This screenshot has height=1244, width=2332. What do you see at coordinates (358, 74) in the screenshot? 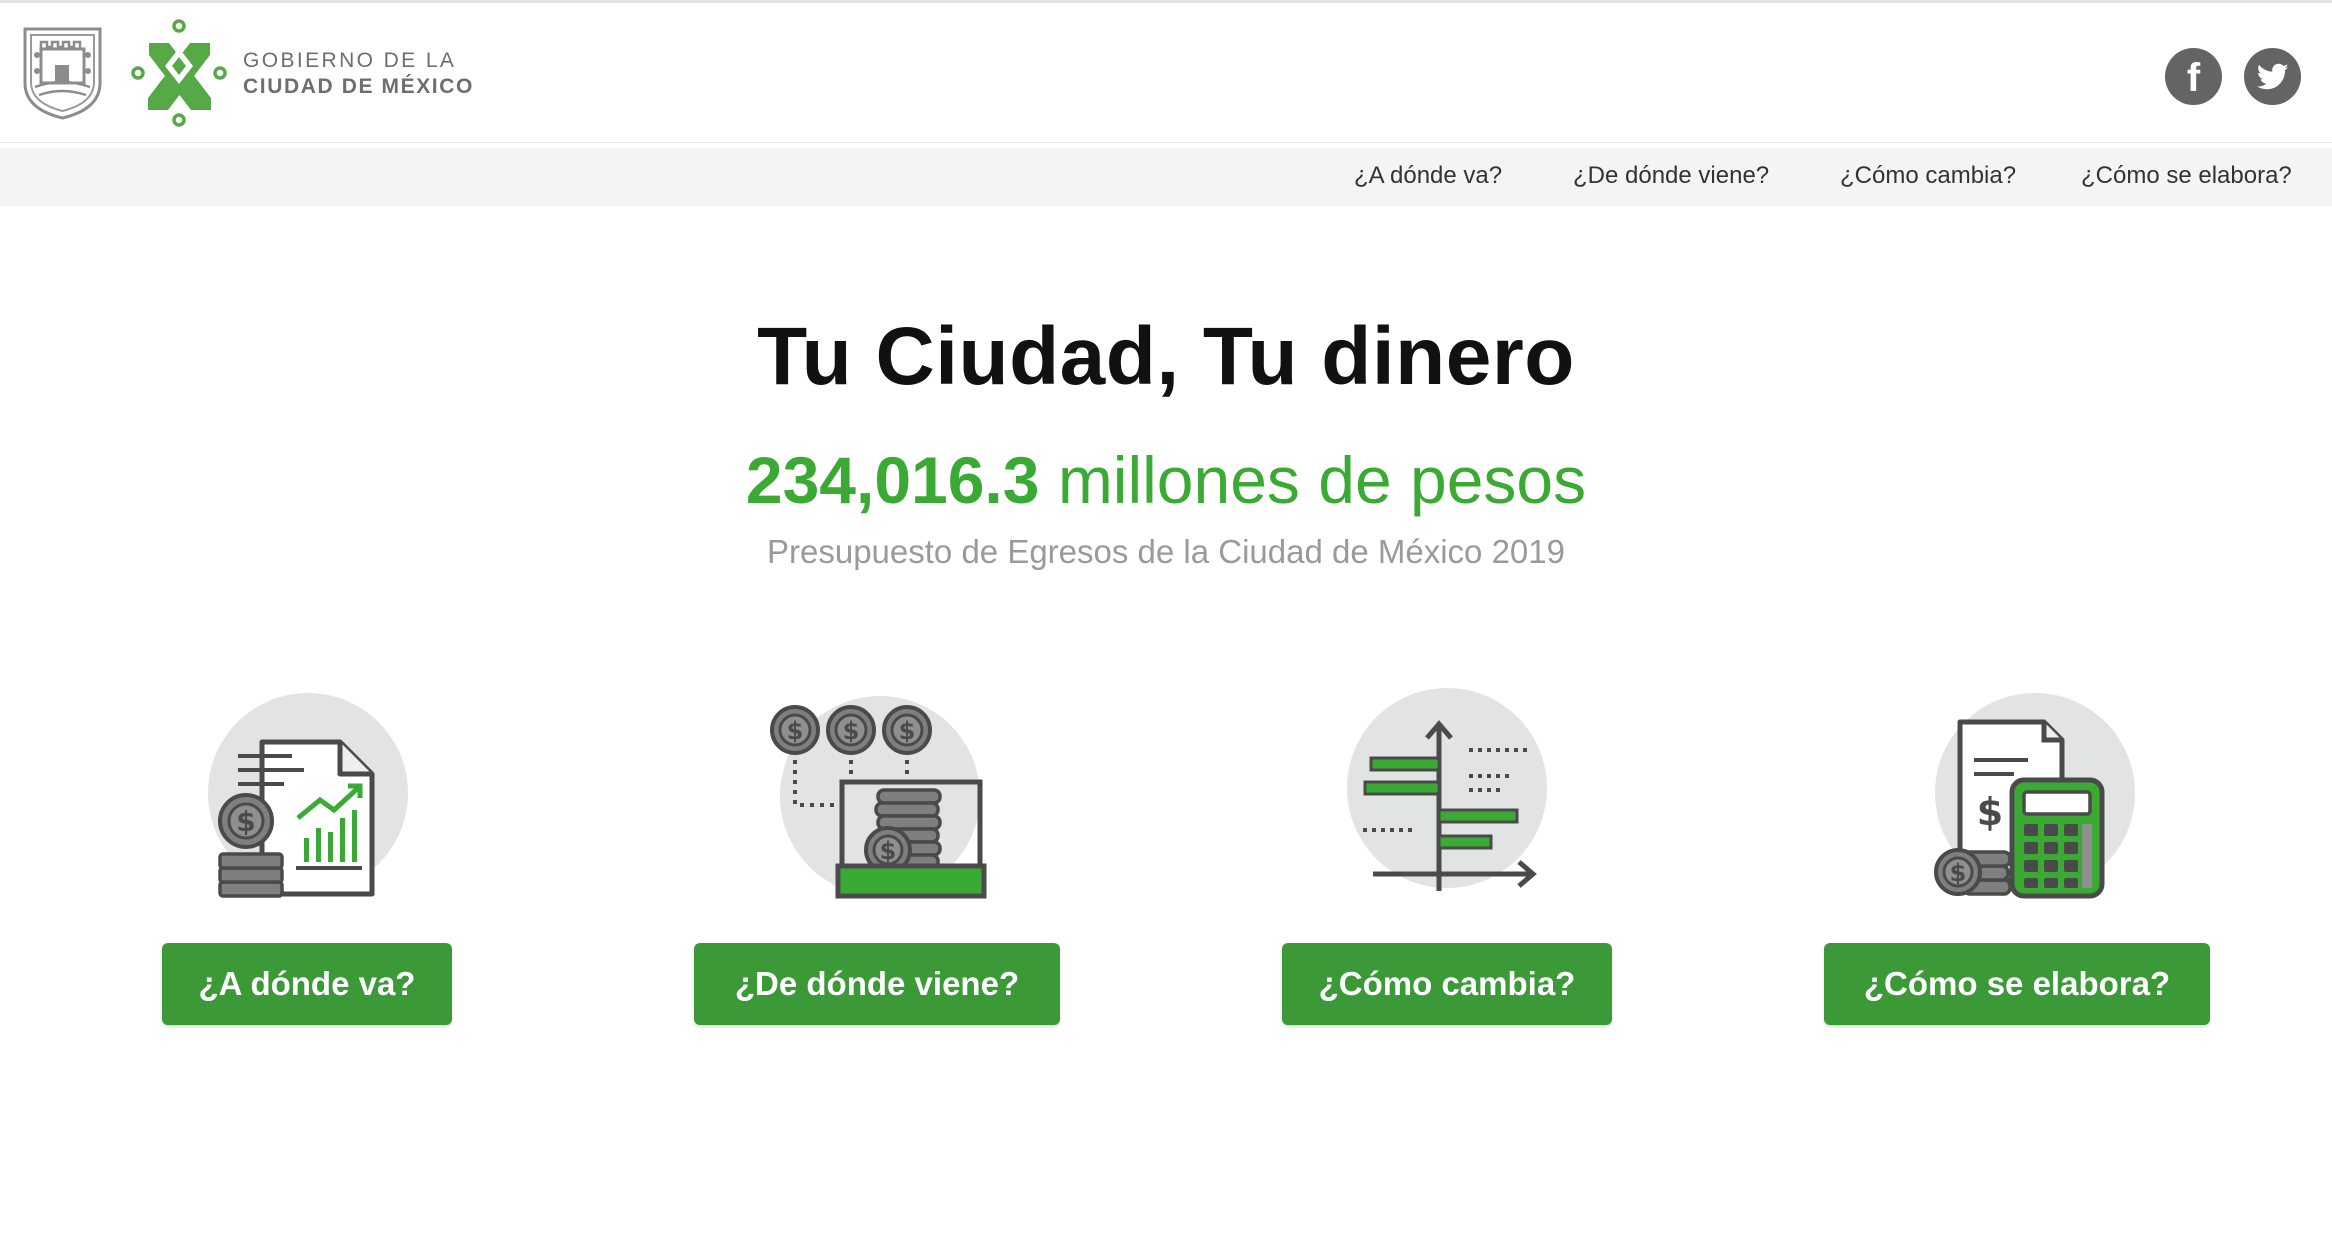
I see `brand-text: GOBIERNO DE LA CIUDAD DE MÉXICO` at bounding box center [358, 74].